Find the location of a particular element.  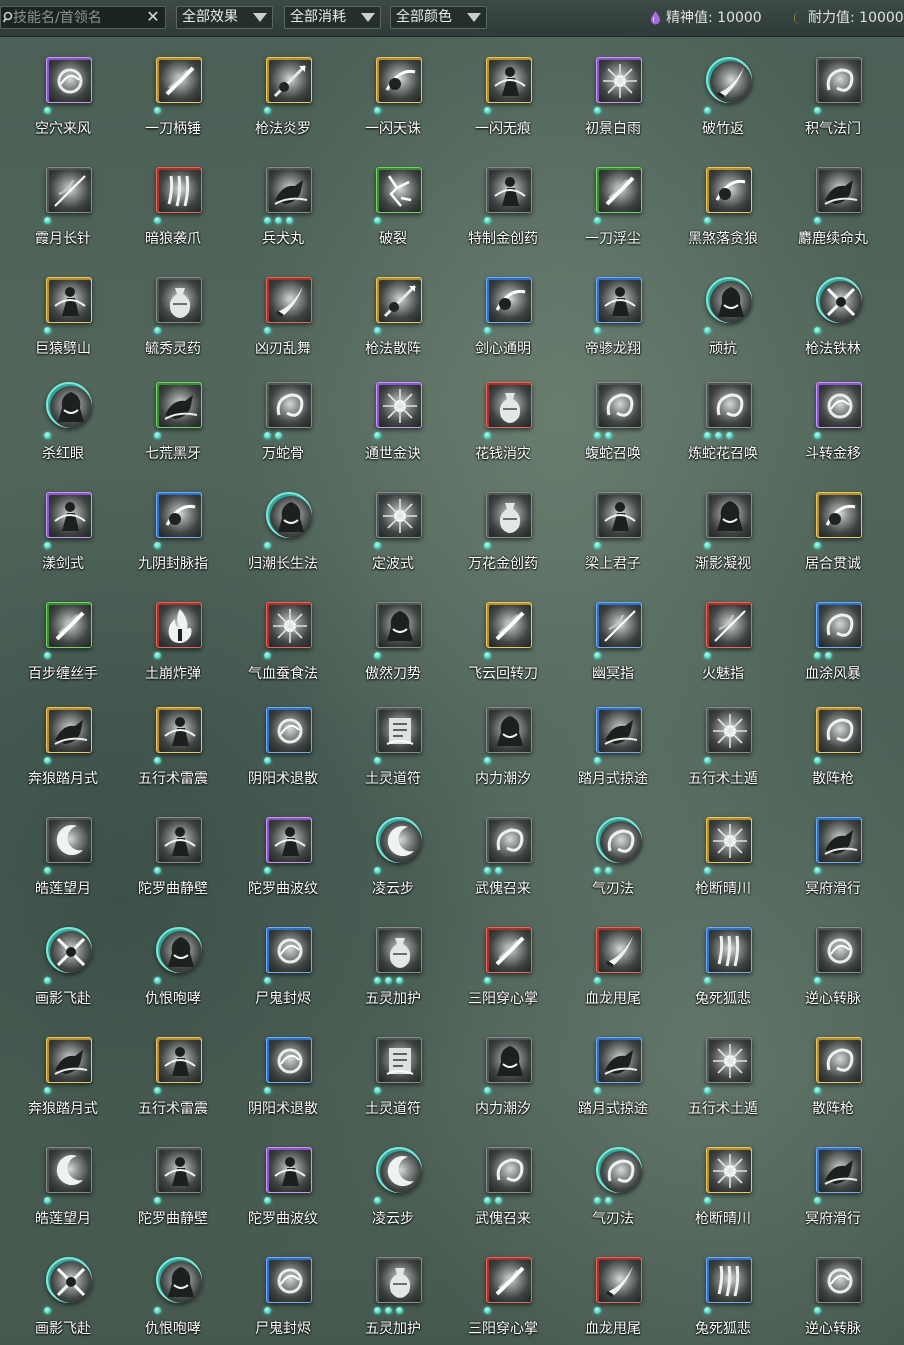

skill-cell: 空穴来风 is located at coordinates (63, 90).